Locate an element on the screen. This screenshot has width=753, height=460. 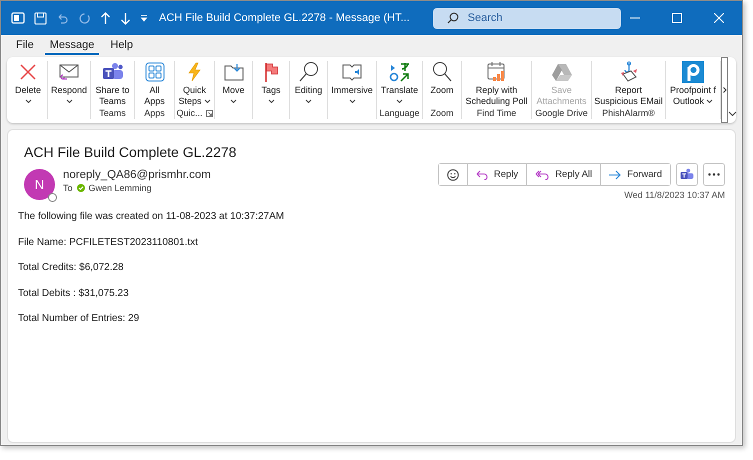
to-label: To is located at coordinates (68, 188).